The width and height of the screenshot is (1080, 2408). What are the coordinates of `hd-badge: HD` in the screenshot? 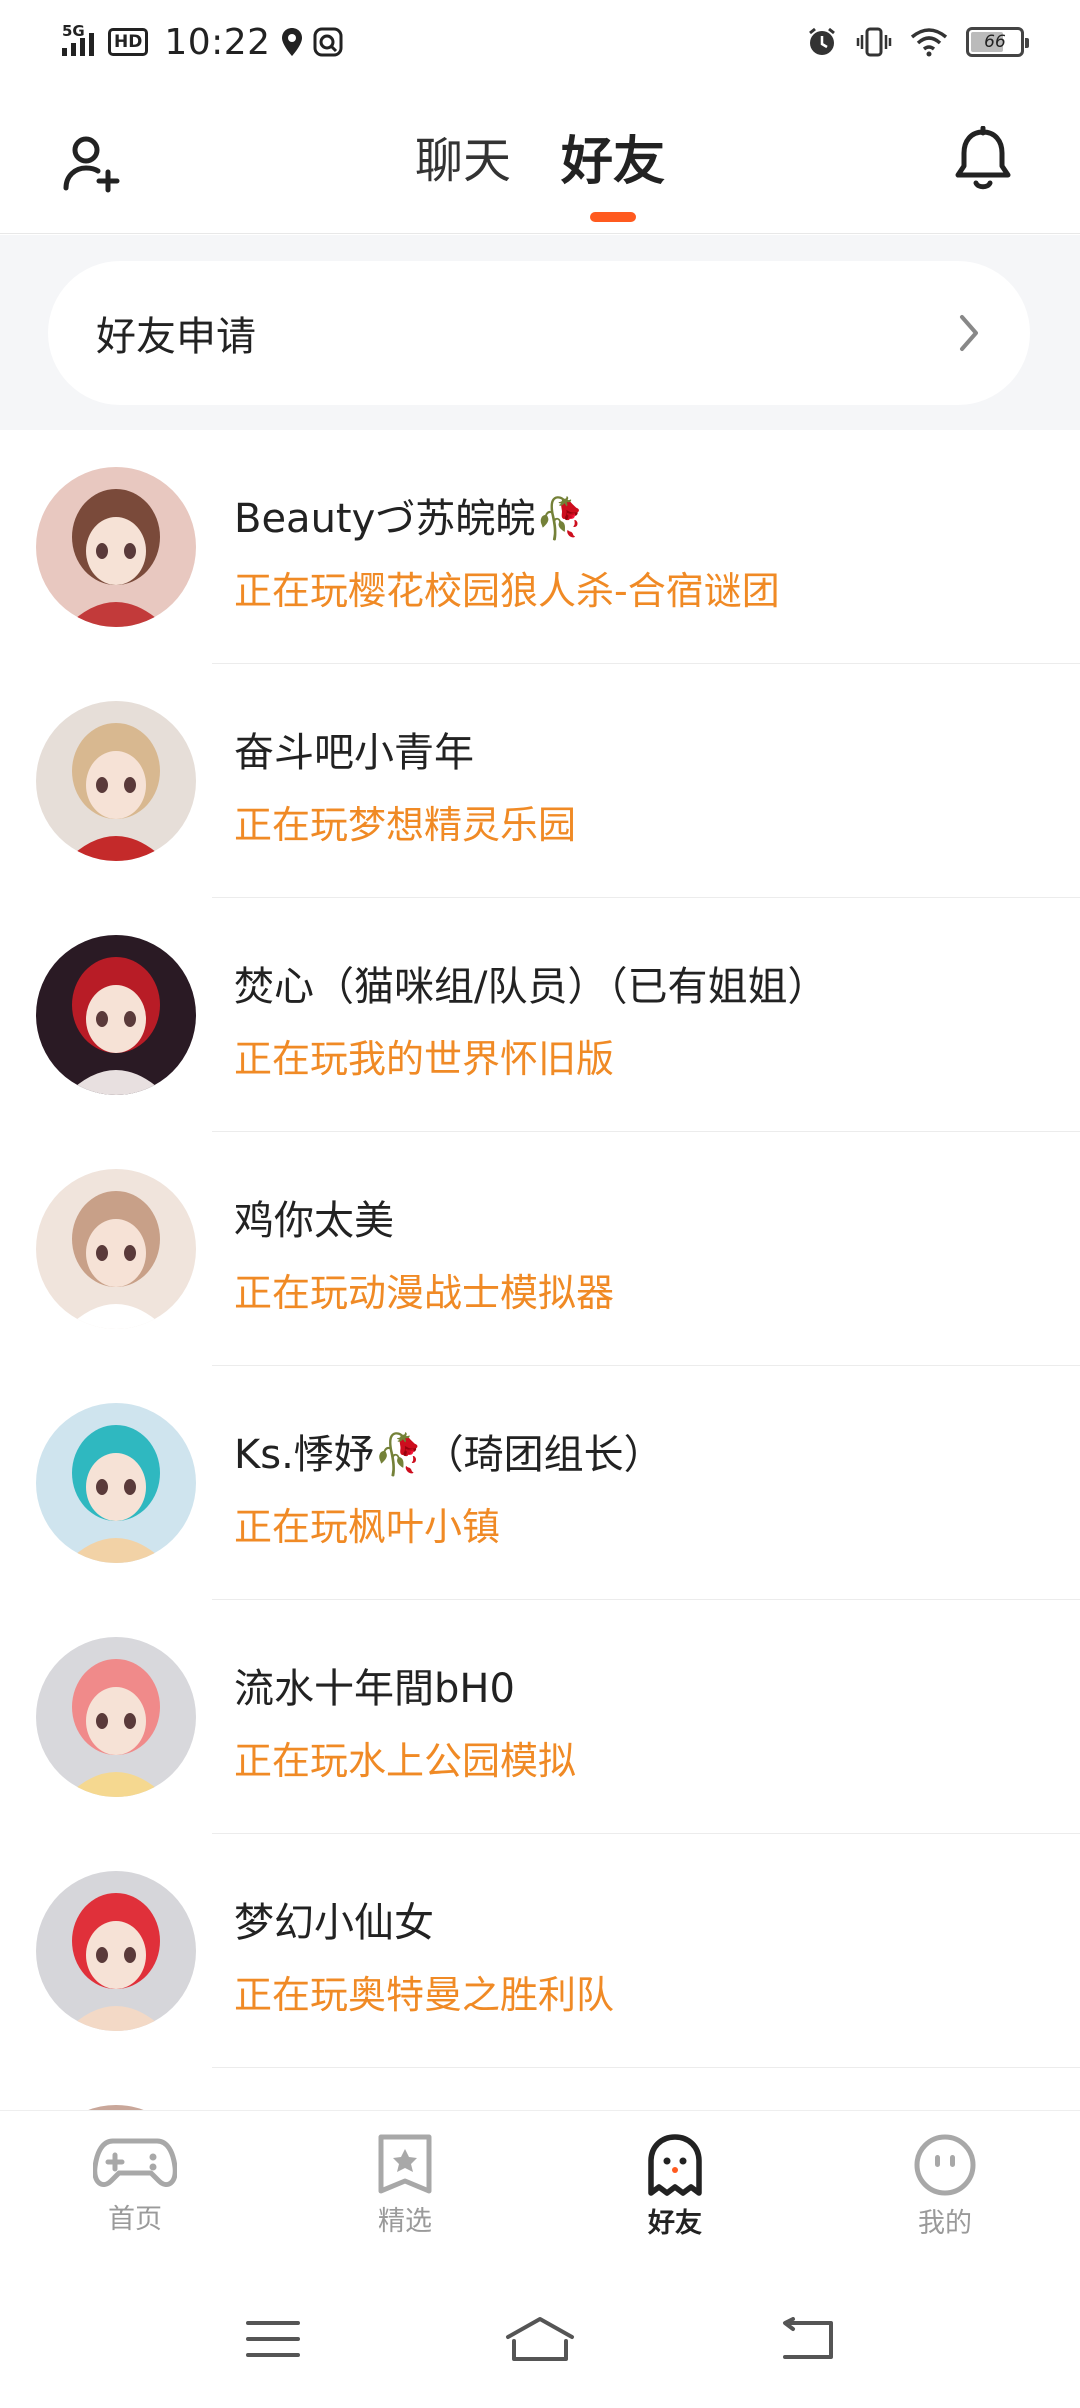 It's located at (128, 42).